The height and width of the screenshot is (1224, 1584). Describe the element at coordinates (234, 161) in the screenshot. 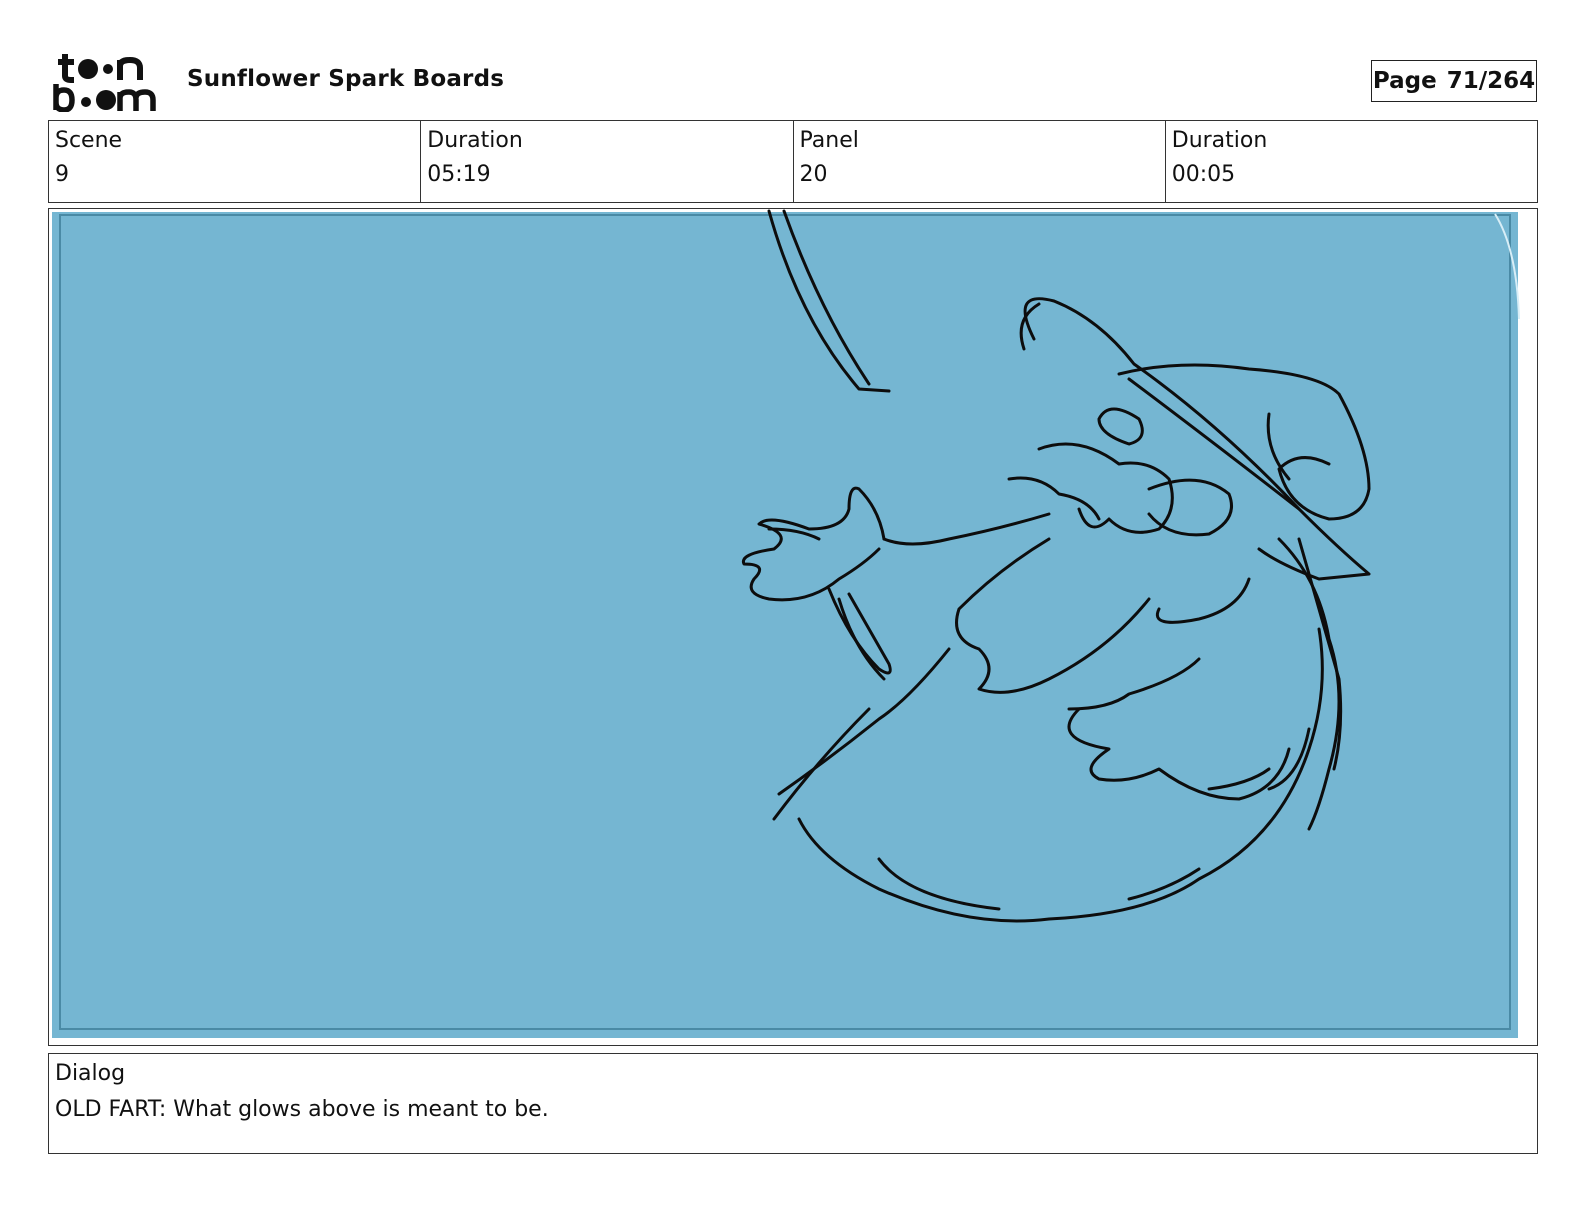

I see `scene-cell: Scene 9` at that location.